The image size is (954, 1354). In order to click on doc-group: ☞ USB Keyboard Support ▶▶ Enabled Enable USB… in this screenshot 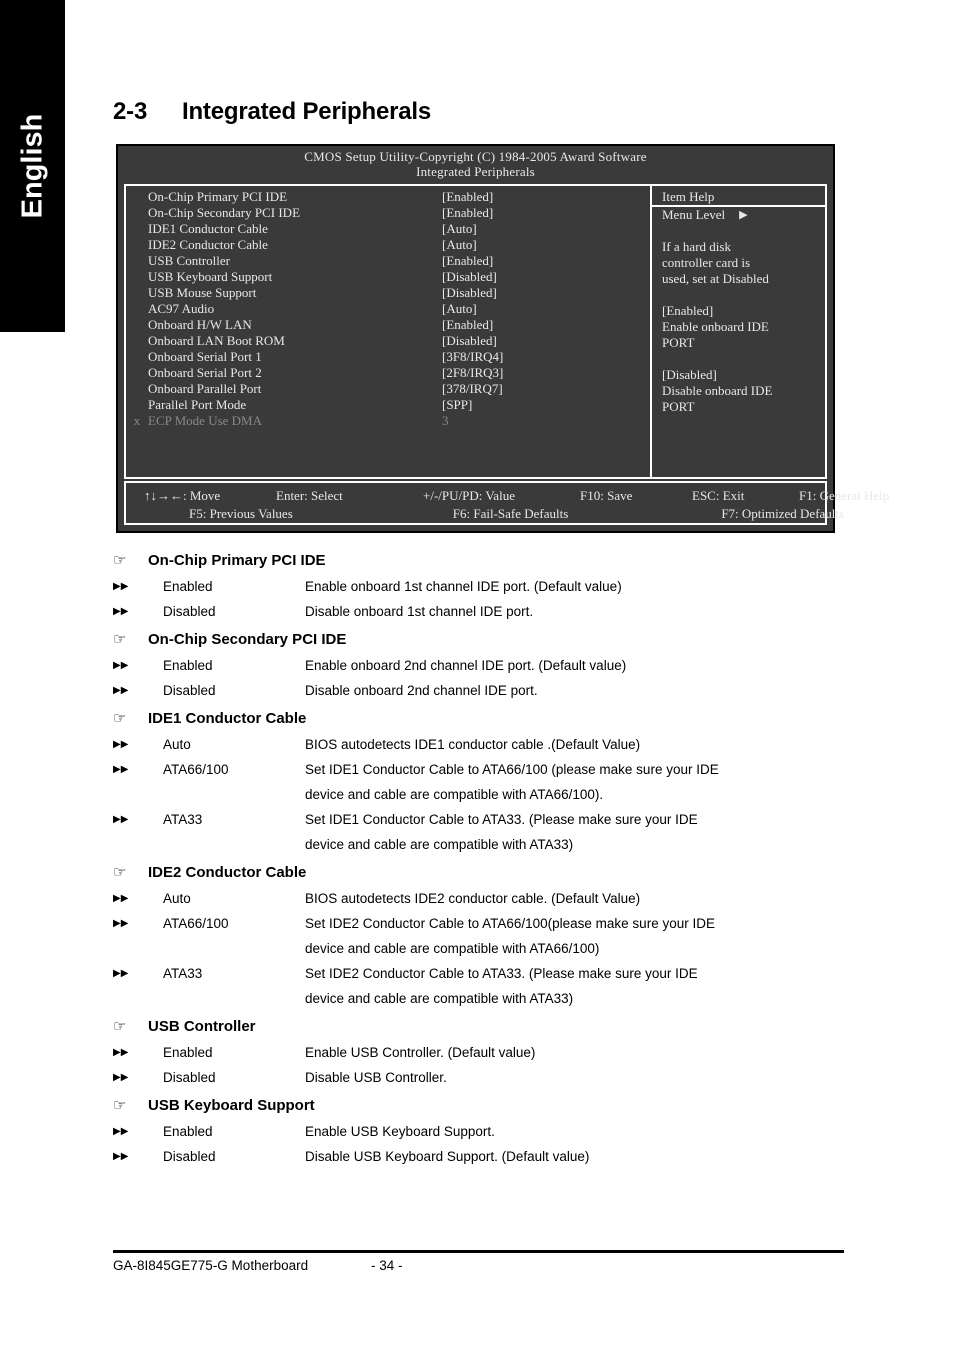, I will do `click(481, 1133)`.